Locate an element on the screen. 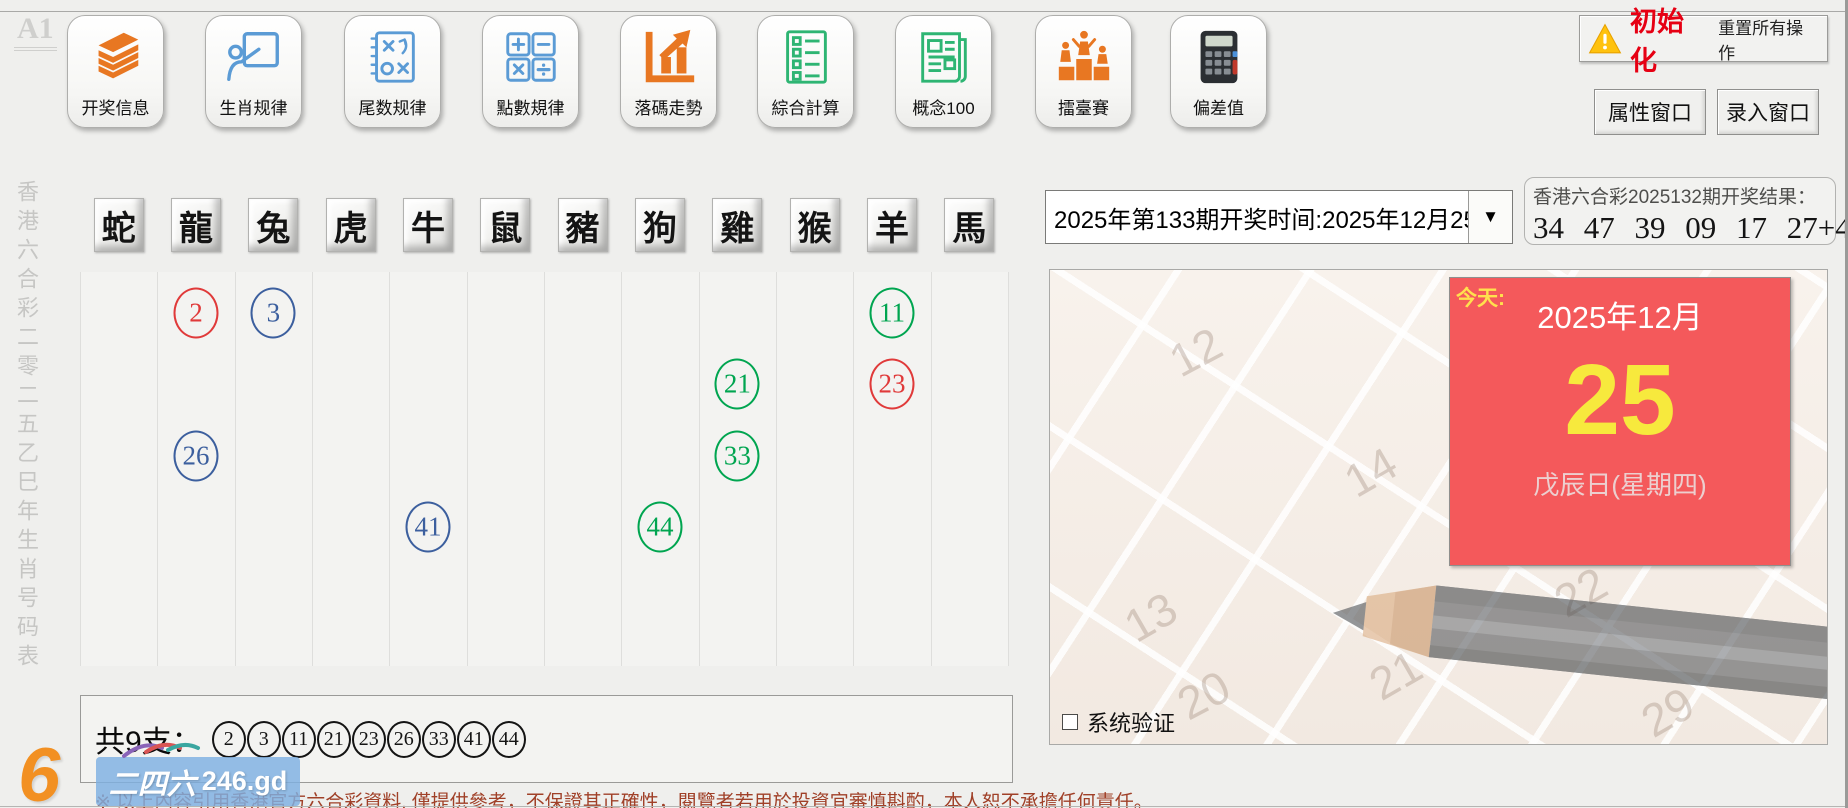 The image size is (1848, 808). summary-numbers: 2 3 11 21 23 26 33 41 44 is located at coordinates (369, 739).